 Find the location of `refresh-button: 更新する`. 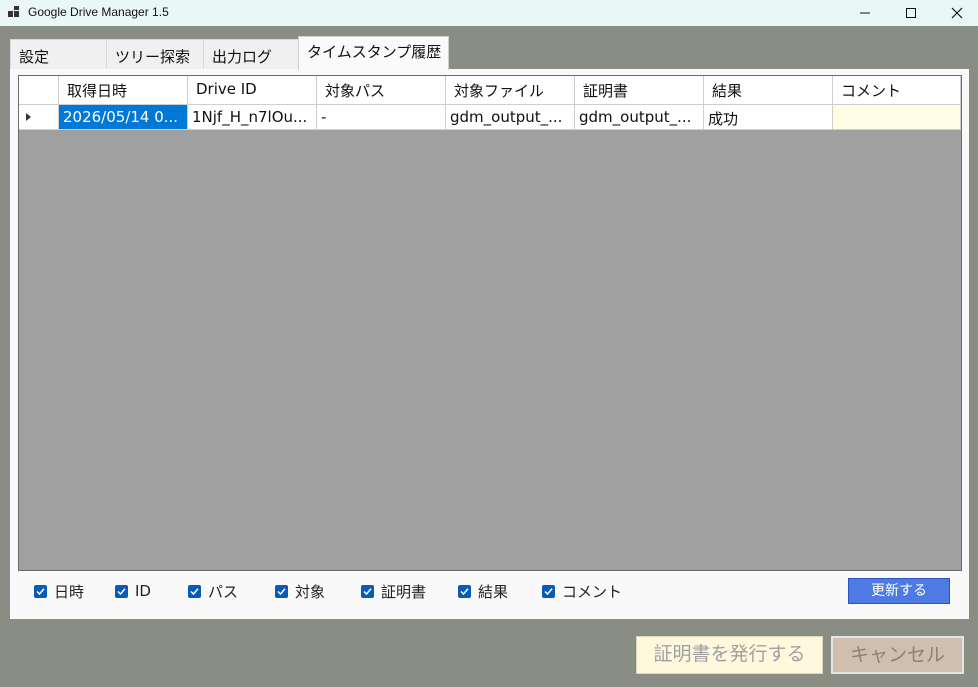

refresh-button: 更新する is located at coordinates (899, 591).